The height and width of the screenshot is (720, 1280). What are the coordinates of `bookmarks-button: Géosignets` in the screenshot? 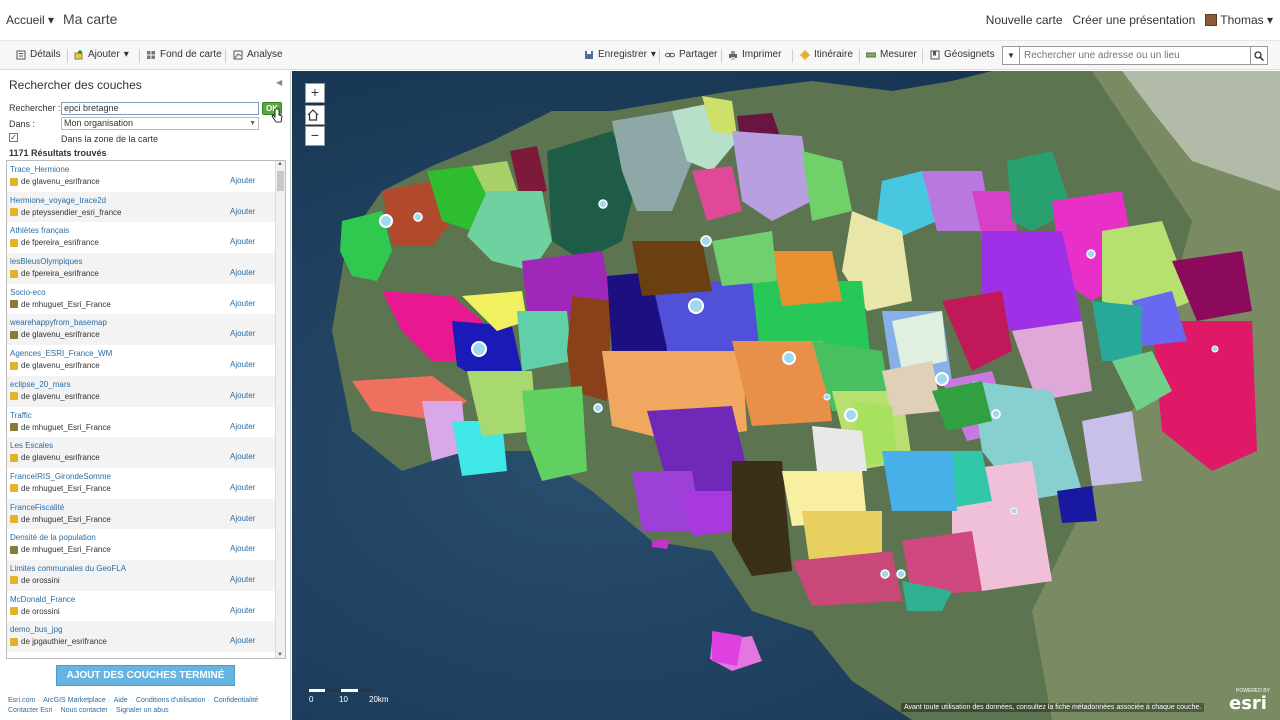 It's located at (962, 54).